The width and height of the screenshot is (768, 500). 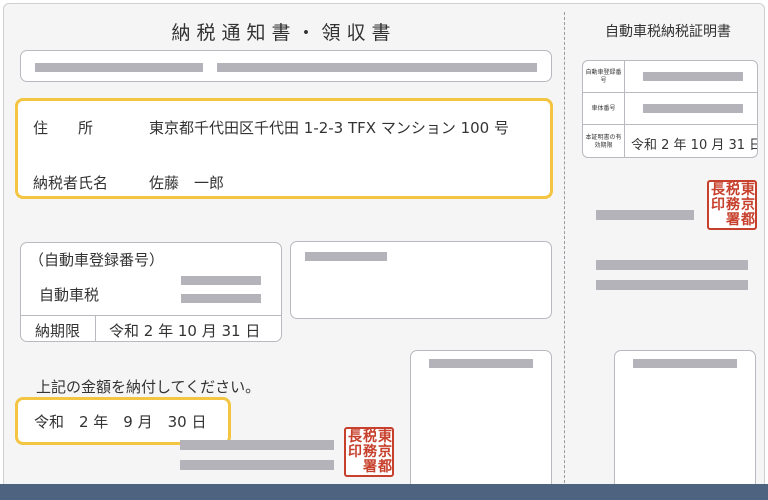 I want to click on payment-date-box: 令和 2 年 9 月 30 日, so click(x=123, y=421).